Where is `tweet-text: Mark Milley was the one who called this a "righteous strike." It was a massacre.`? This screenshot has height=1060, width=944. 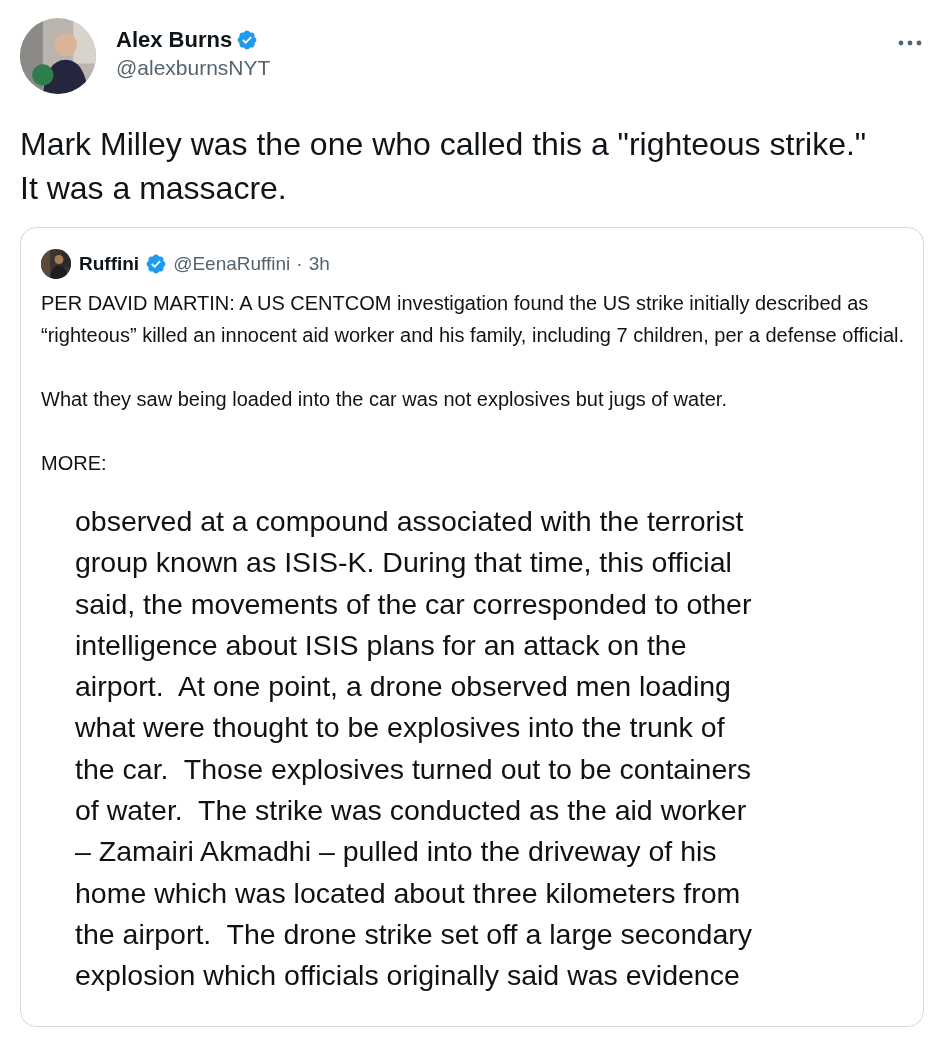 tweet-text: Mark Milley was the one who called this a "righteous strike." It was a massacre. is located at coordinates (444, 166).